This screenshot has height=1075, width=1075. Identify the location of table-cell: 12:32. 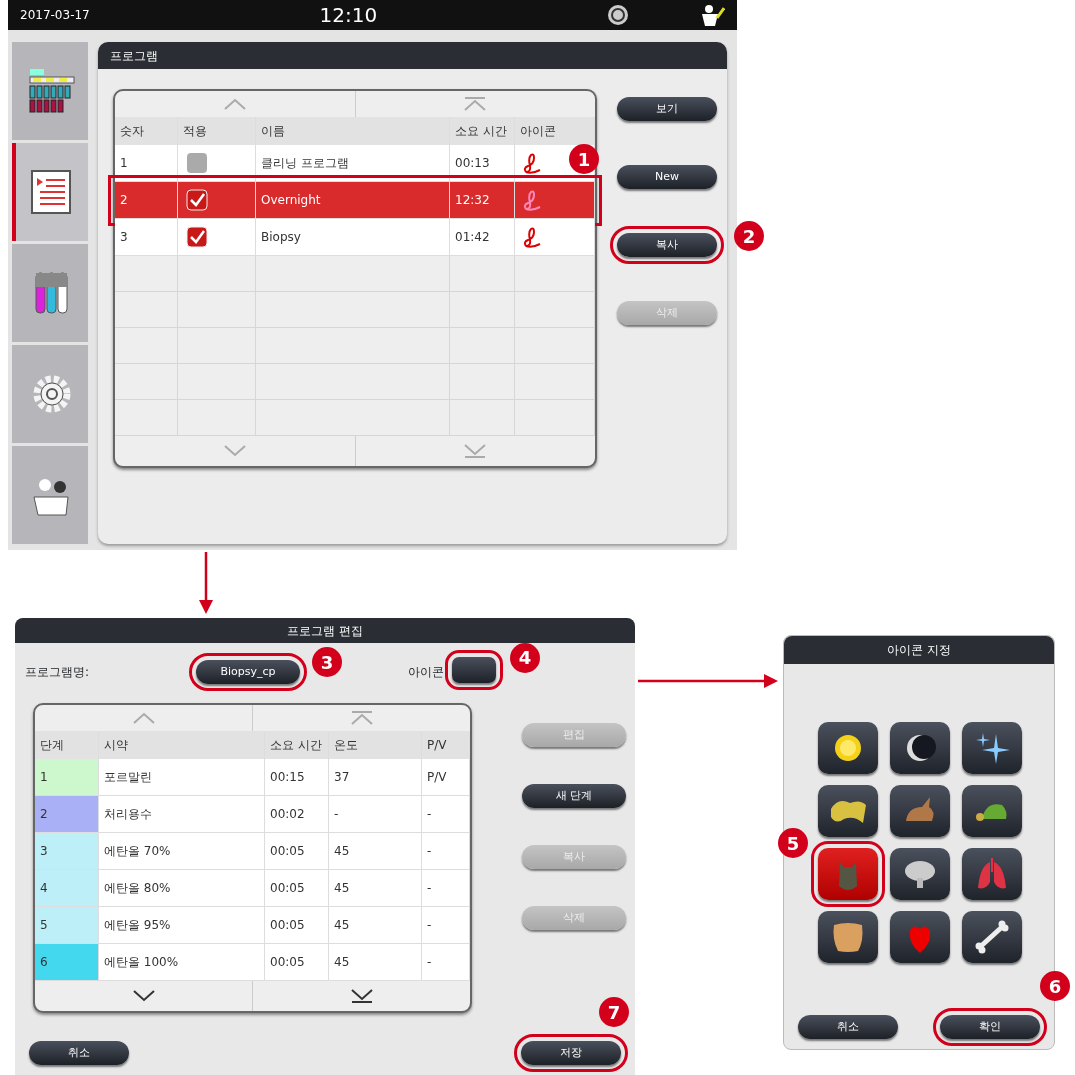
(482, 200).